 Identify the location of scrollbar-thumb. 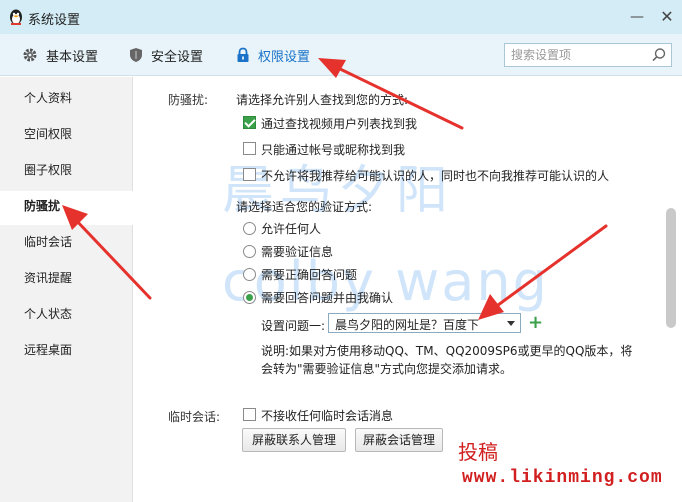
(671, 268).